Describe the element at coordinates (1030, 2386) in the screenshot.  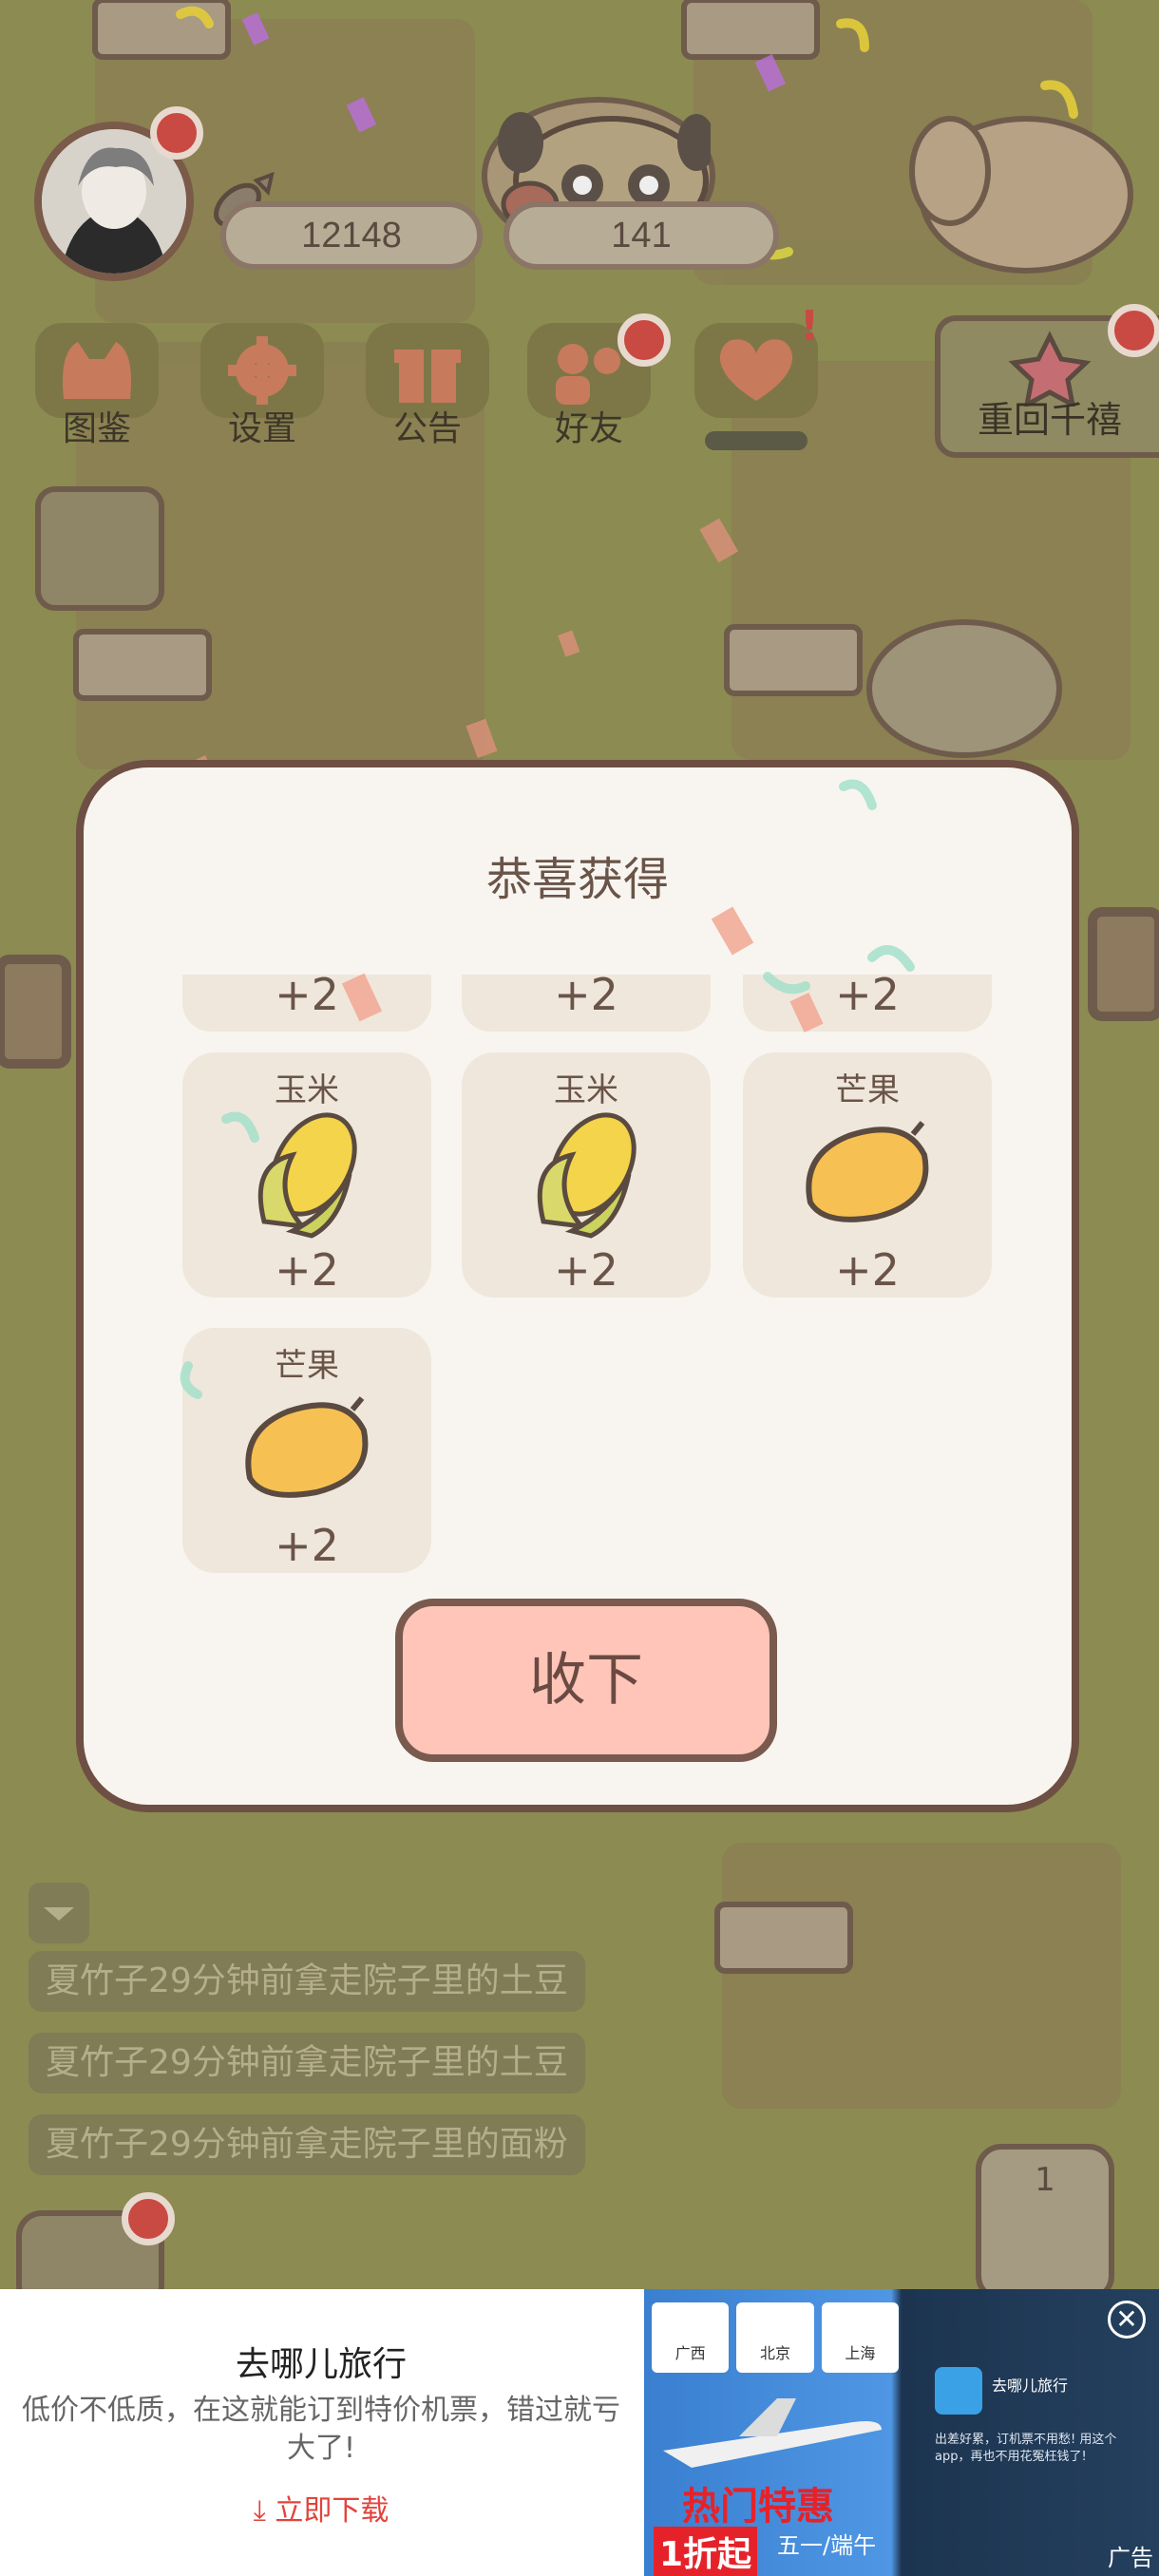
I see `ad-app-name: 去哪儿旅行` at that location.